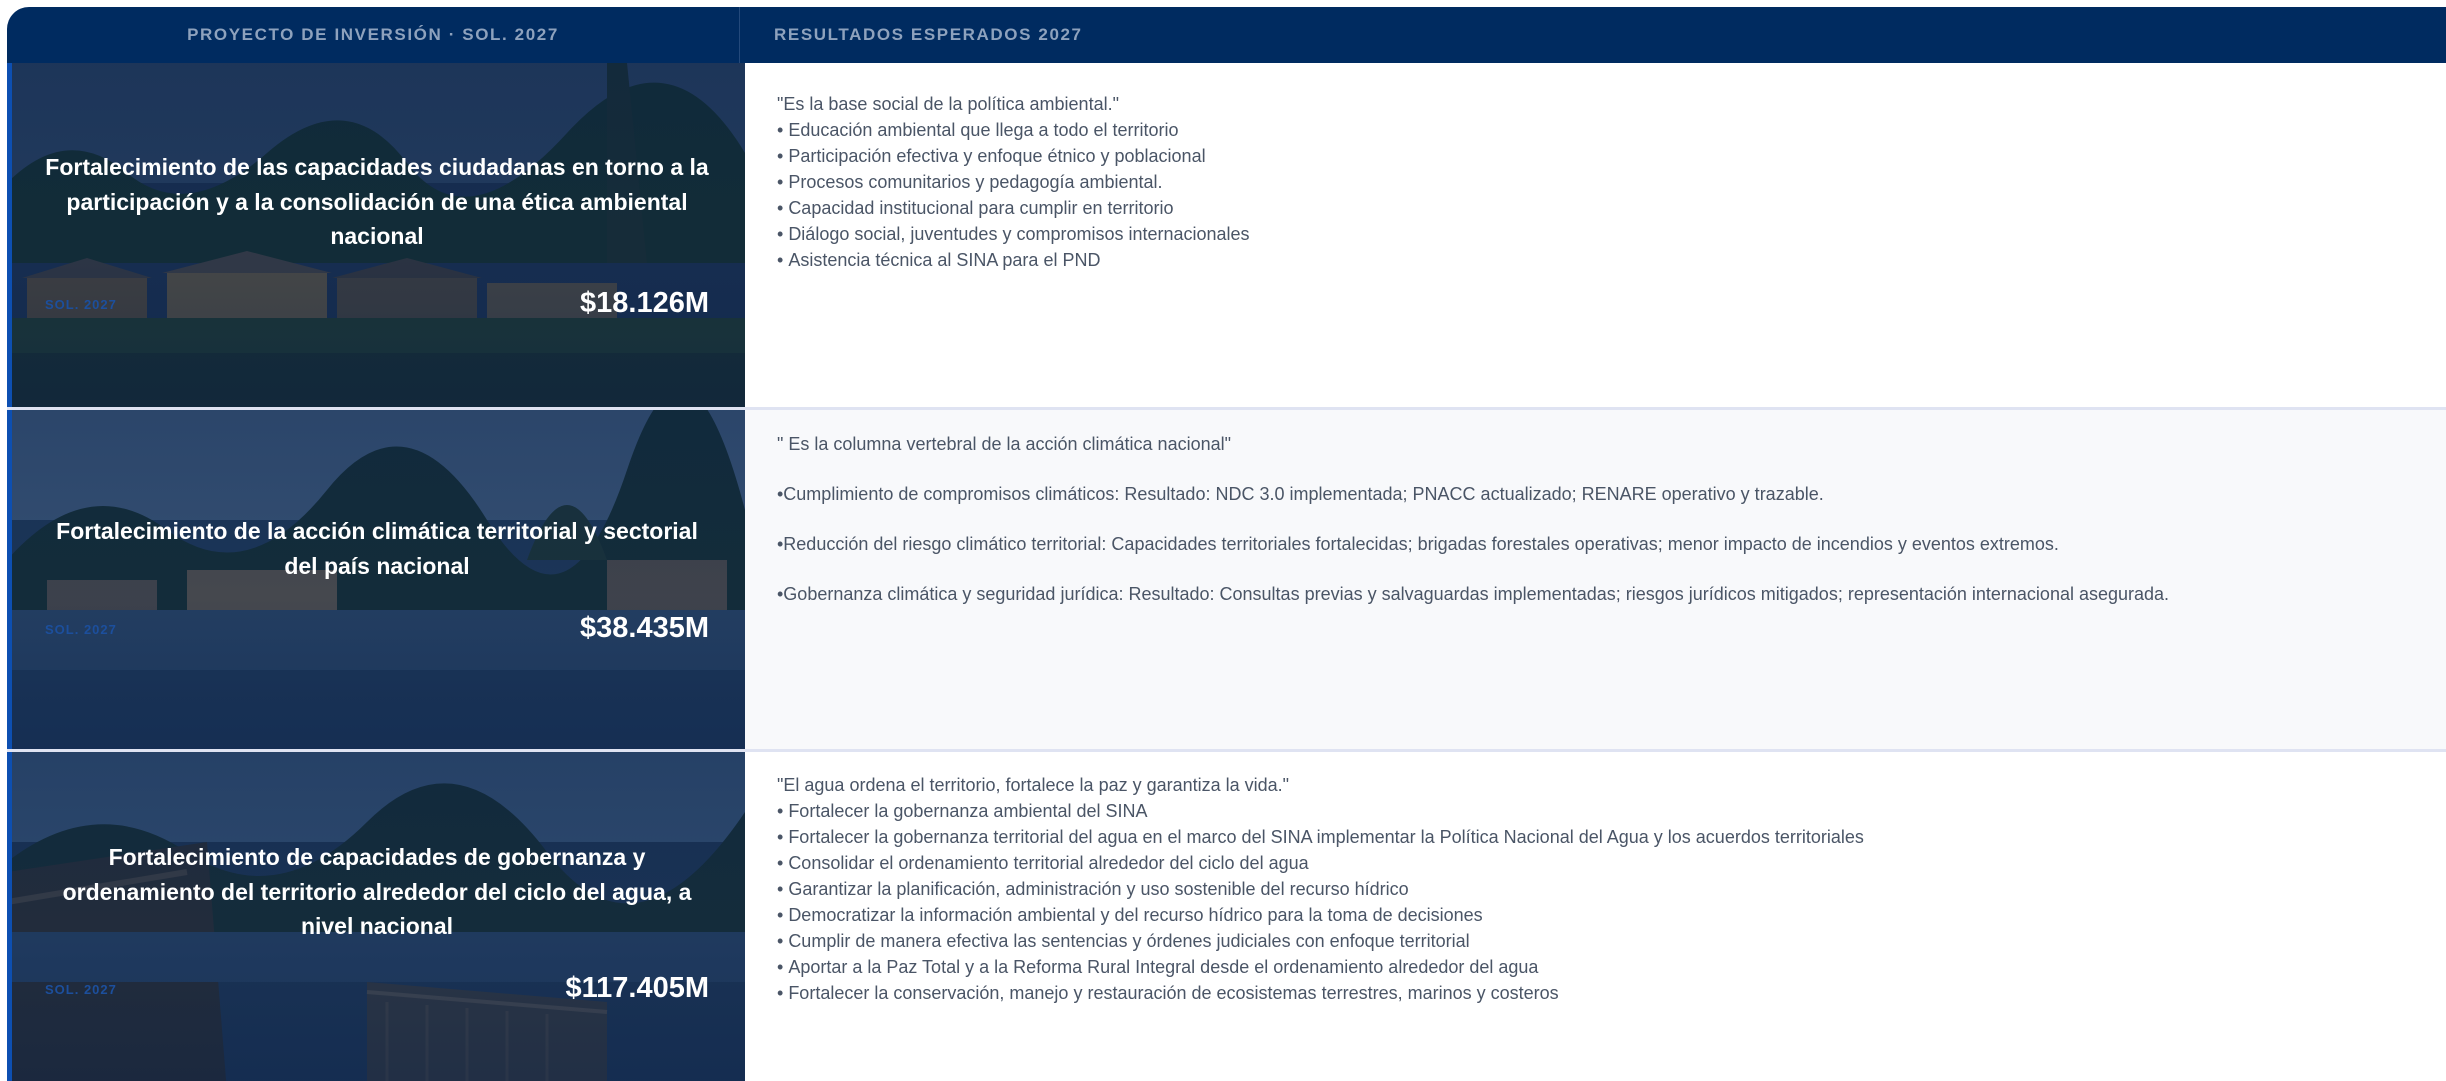 The image size is (2446, 1081). Describe the element at coordinates (644, 628) in the screenshot. I see `project-amount: $38.435M` at that location.